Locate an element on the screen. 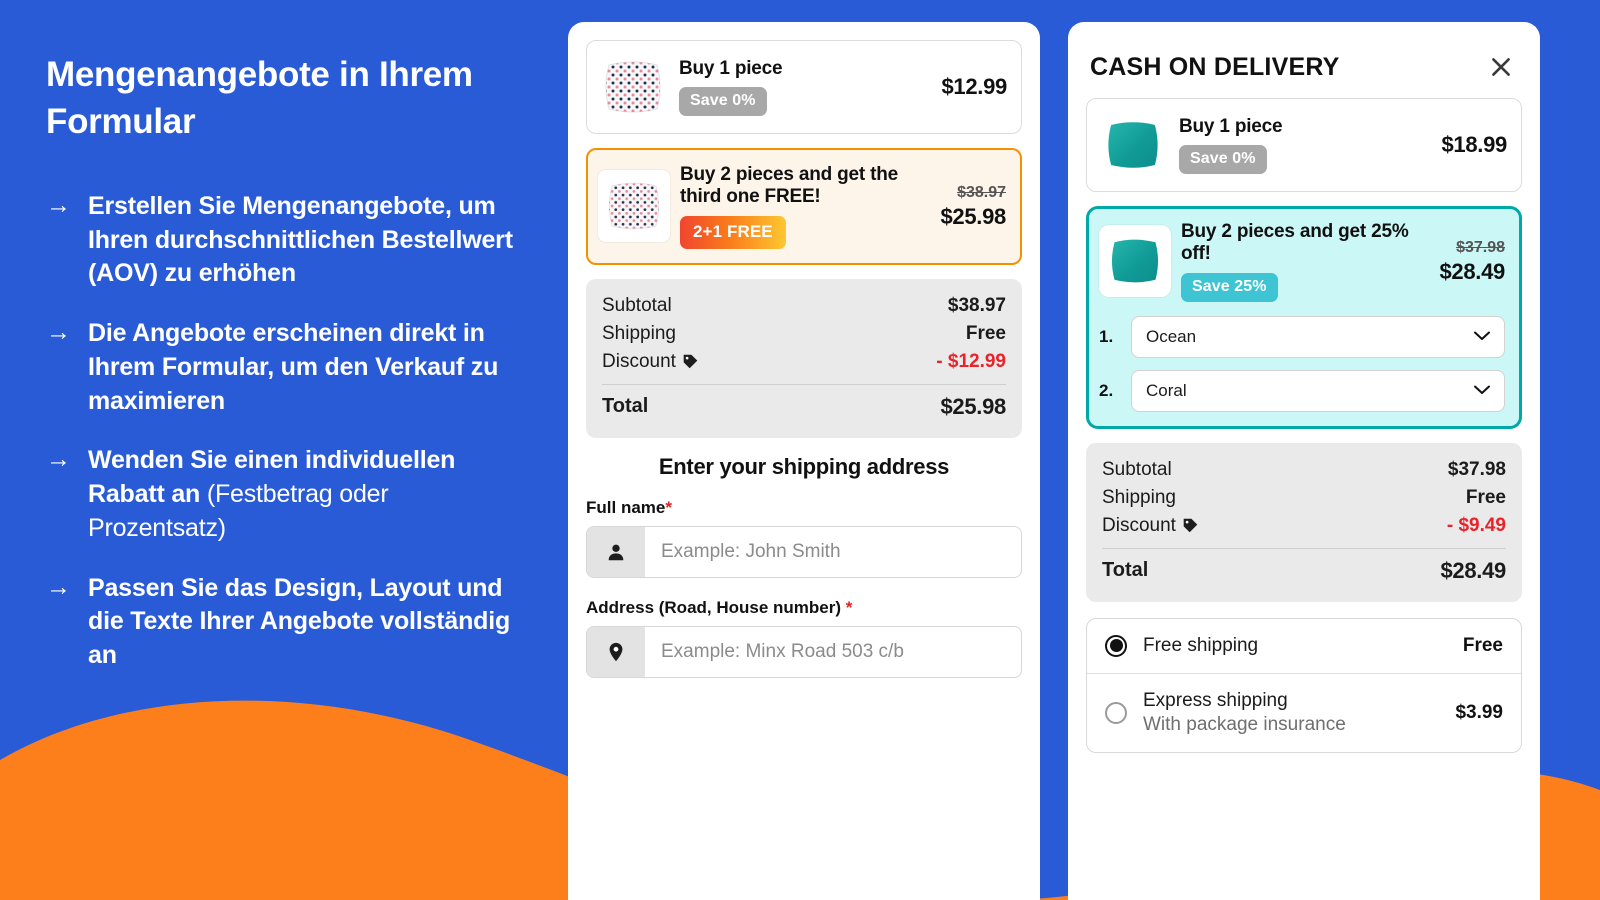  summary-value: - $9.49 is located at coordinates (1476, 525).